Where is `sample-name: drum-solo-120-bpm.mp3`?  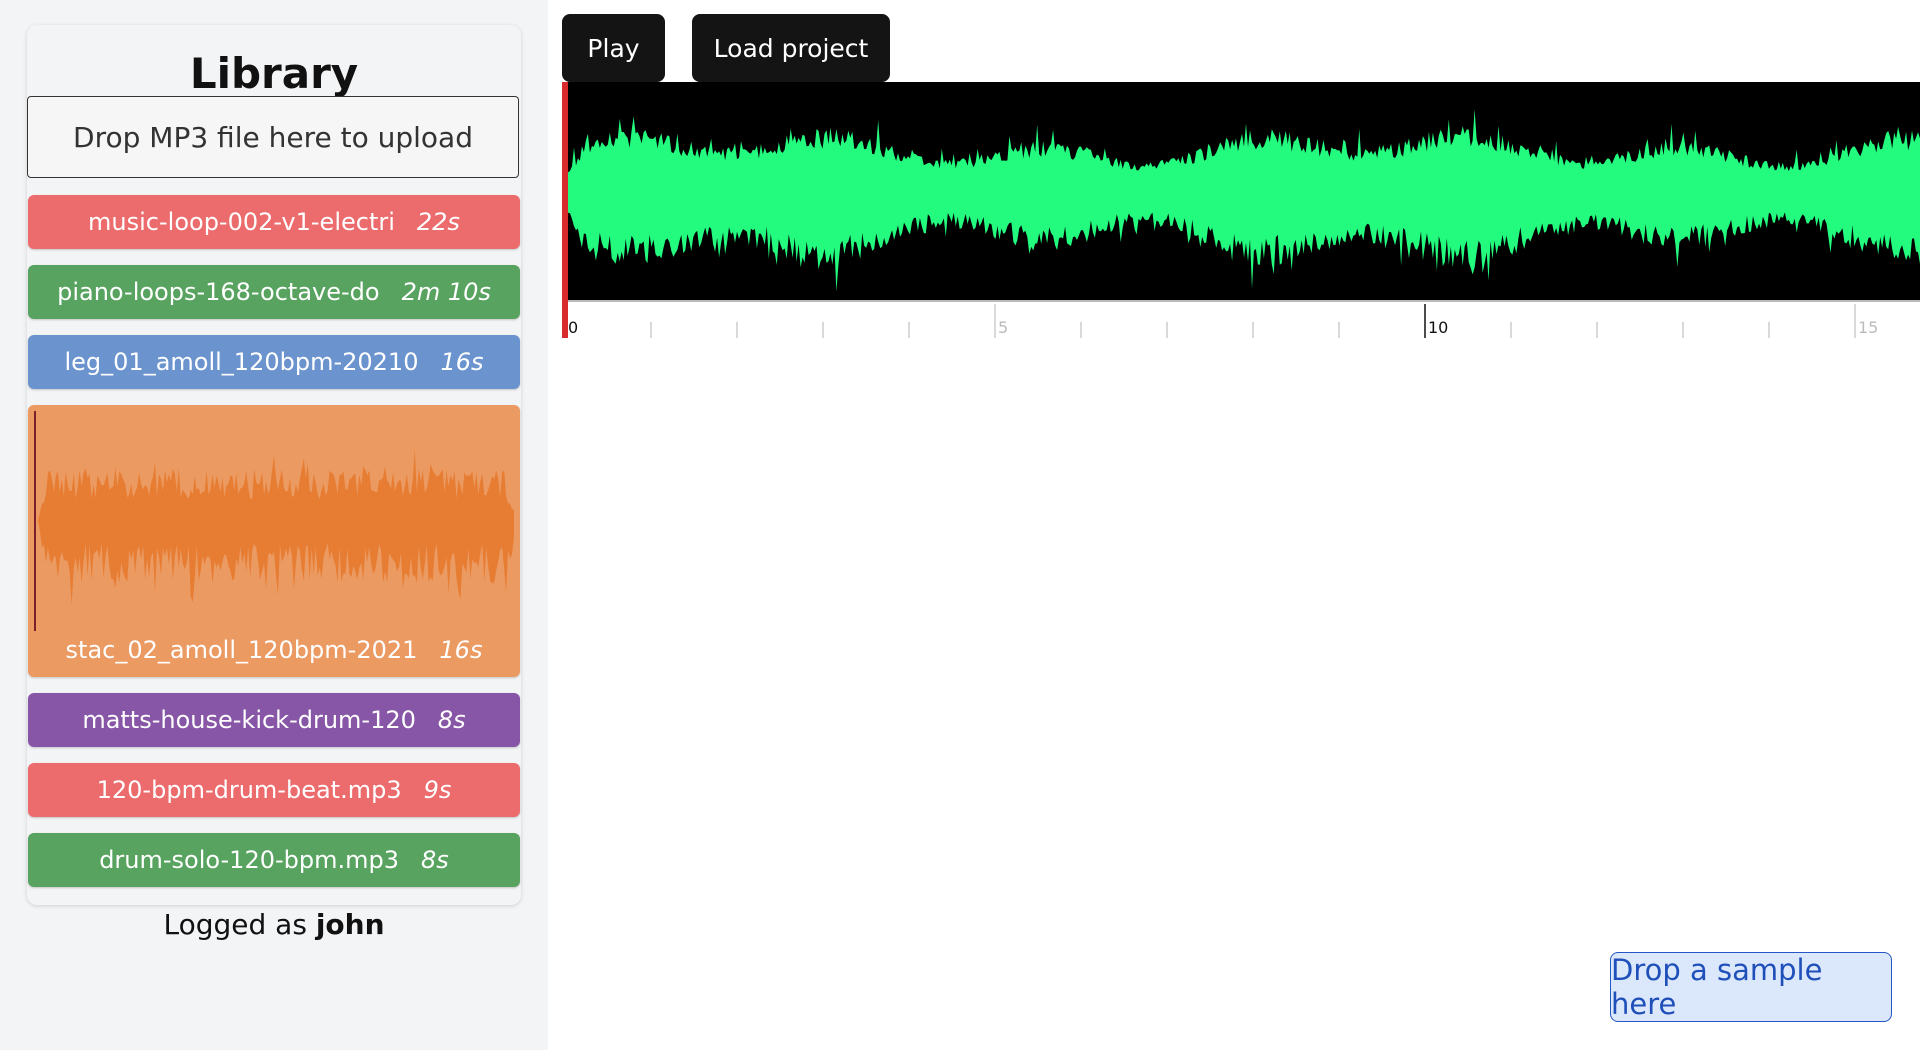
sample-name: drum-solo-120-bpm.mp3 is located at coordinates (249, 860).